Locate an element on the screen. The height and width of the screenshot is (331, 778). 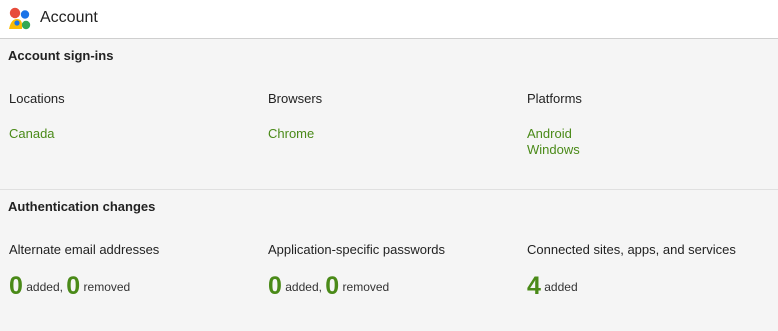
alternate-emails-label: Alternate email addresses is located at coordinates (84, 249).